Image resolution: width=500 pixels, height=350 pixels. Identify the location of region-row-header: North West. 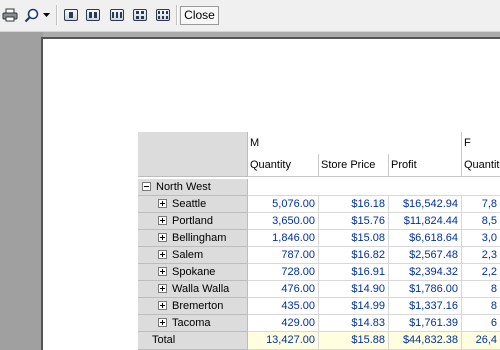
(193, 187).